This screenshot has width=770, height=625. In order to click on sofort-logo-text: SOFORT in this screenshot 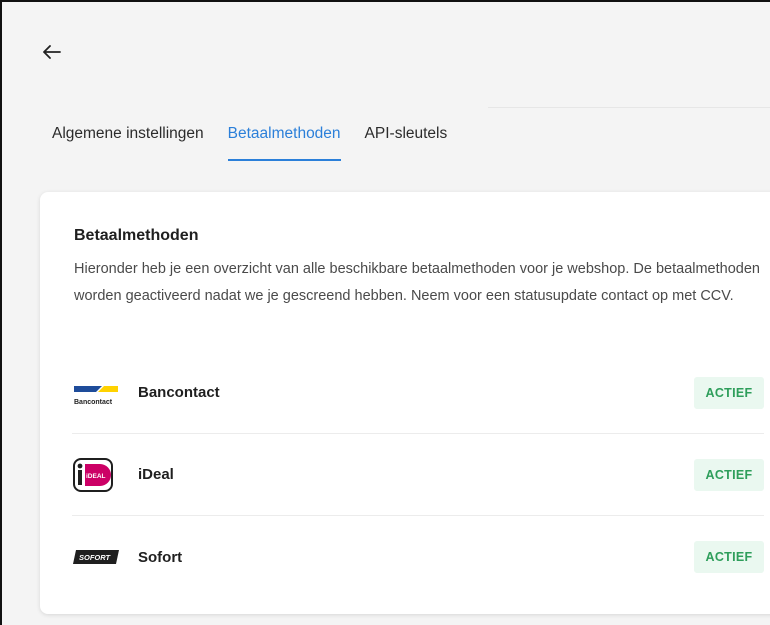, I will do `click(95, 557)`.